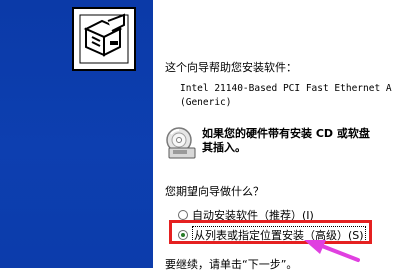  Describe the element at coordinates (206, 102) in the screenshot. I see `device-name-line2: (Generic)` at that location.